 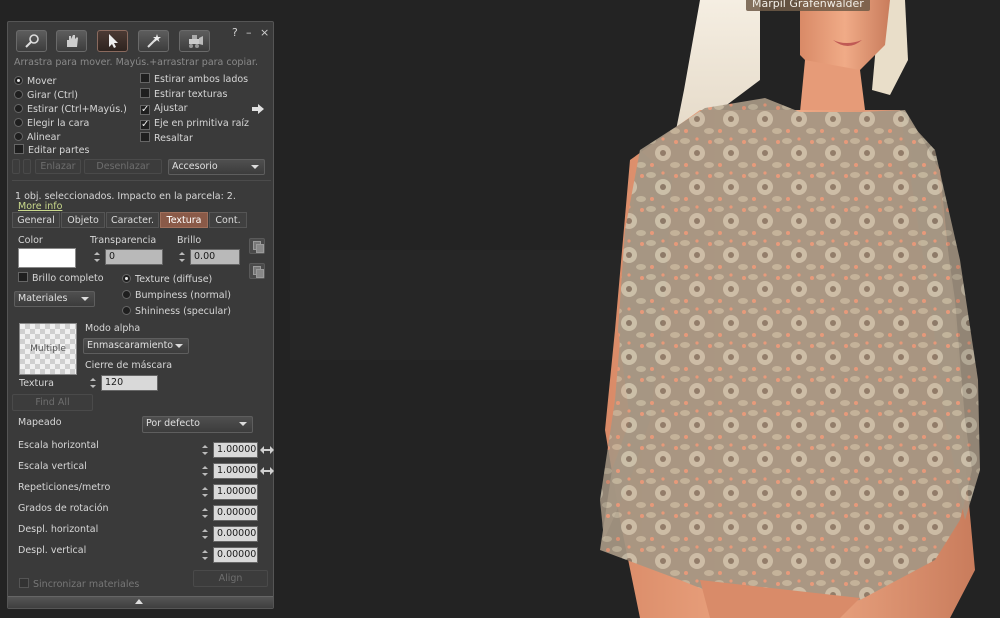 I want to click on hand-icon, so click(x=72, y=41).